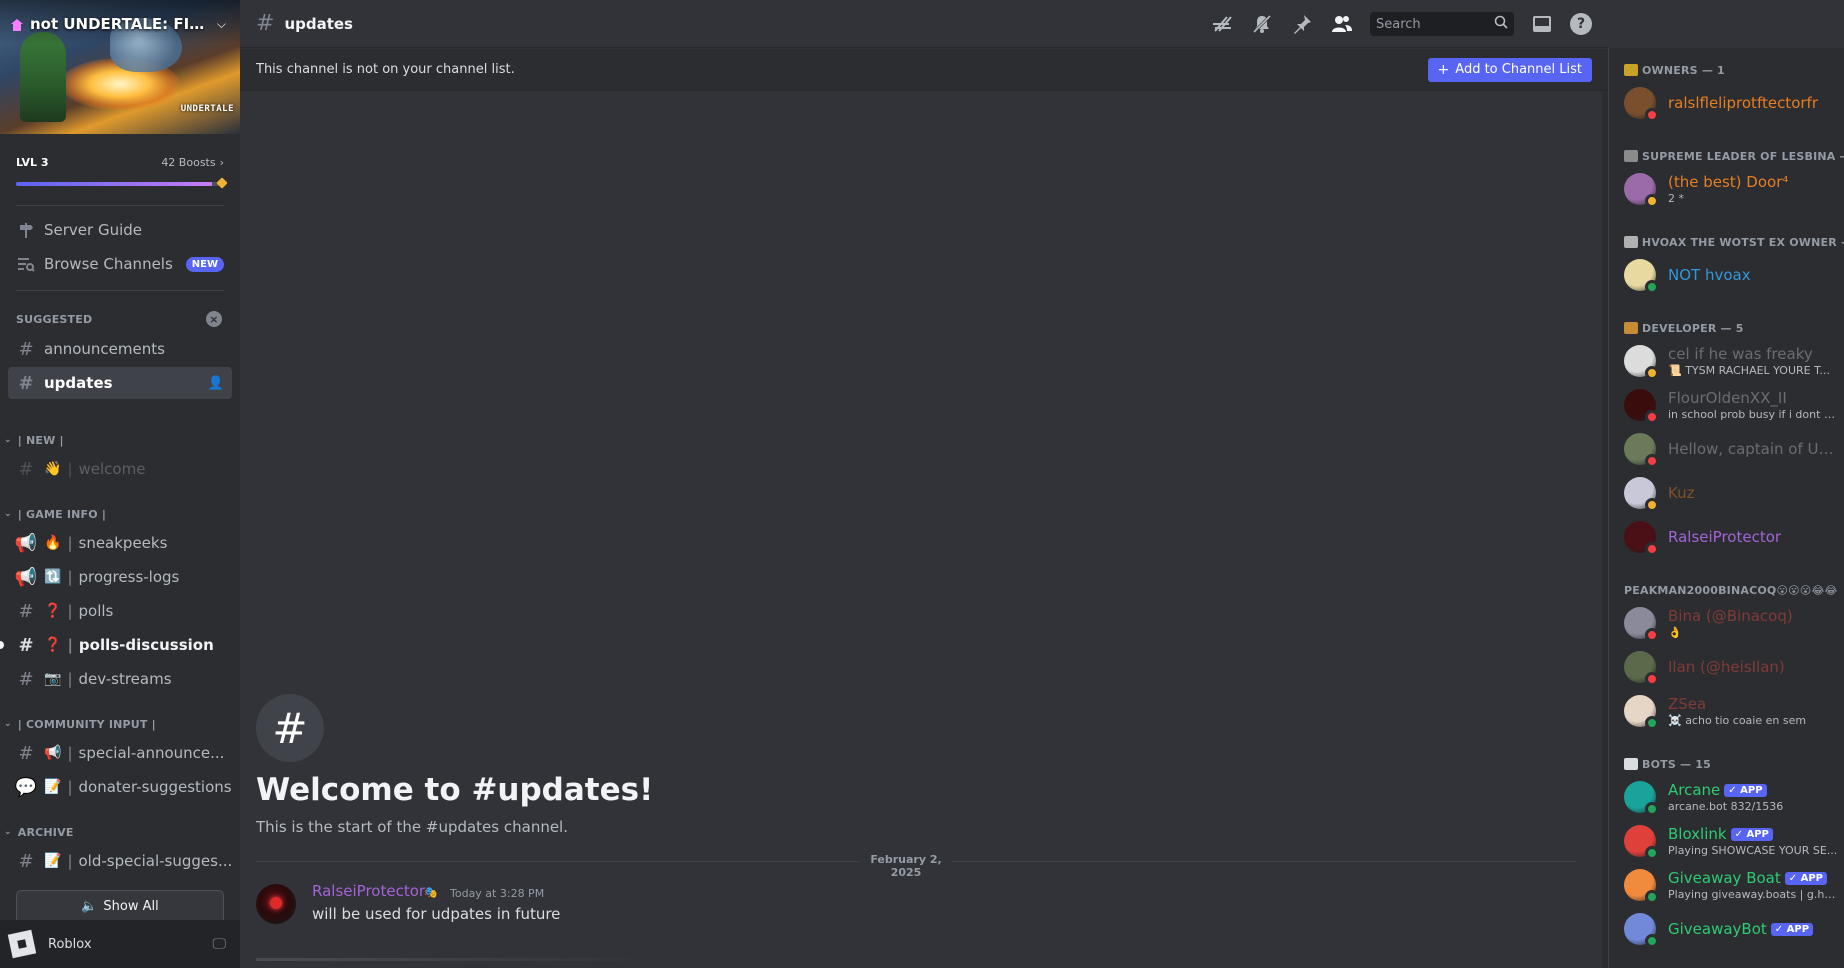 The image size is (1844, 968). Describe the element at coordinates (32, 162) in the screenshot. I see `server-level: LVL 3` at that location.